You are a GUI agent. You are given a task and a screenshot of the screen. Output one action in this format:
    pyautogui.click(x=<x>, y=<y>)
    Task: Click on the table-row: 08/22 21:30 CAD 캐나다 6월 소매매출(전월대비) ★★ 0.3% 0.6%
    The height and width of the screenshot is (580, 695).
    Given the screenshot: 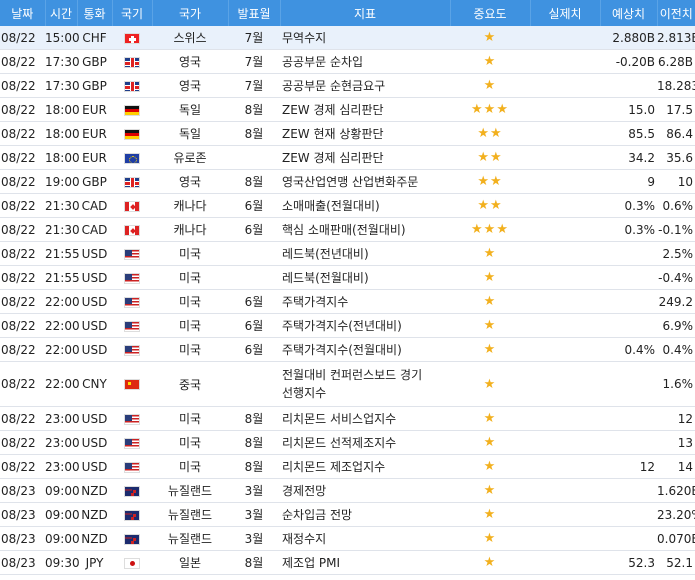 What is the action you would take?
    pyautogui.click(x=347, y=205)
    